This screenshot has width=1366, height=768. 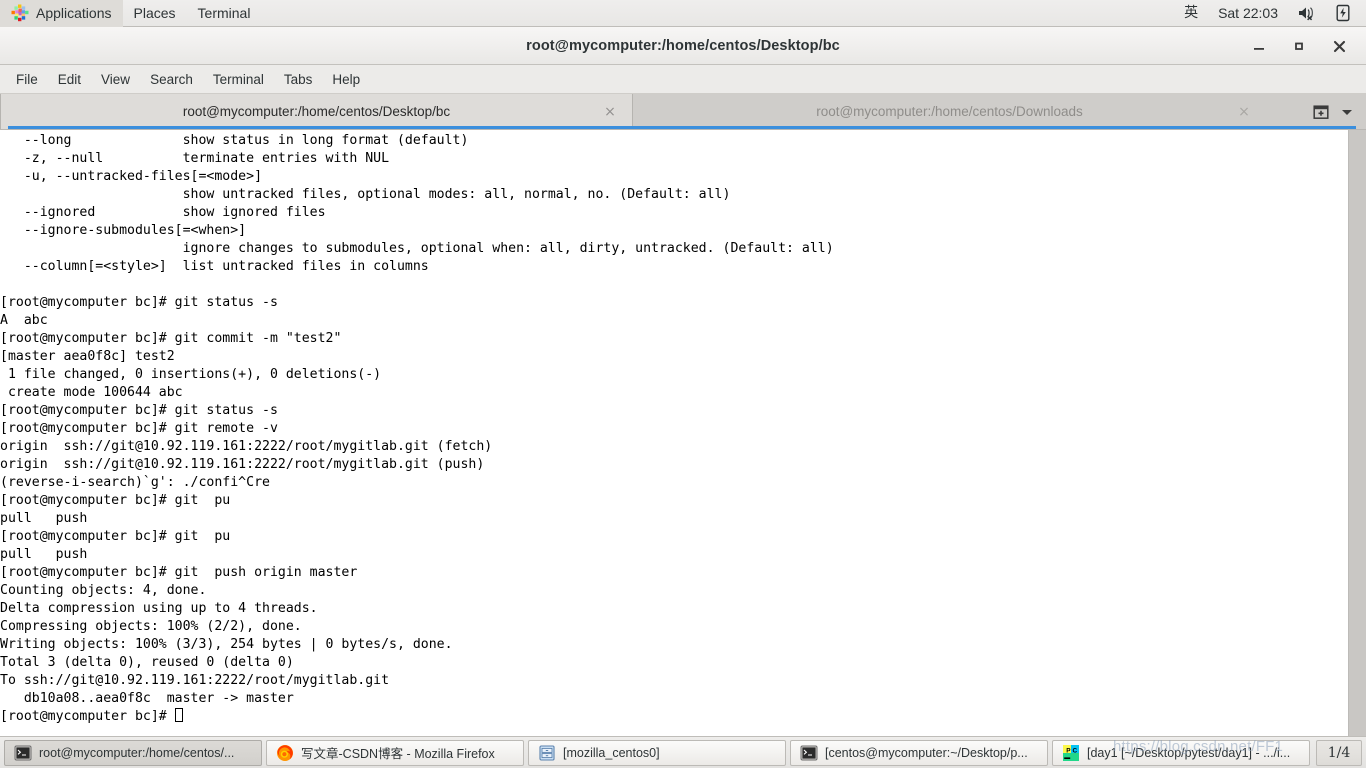 I want to click on menu-search: Search, so click(x=171, y=79).